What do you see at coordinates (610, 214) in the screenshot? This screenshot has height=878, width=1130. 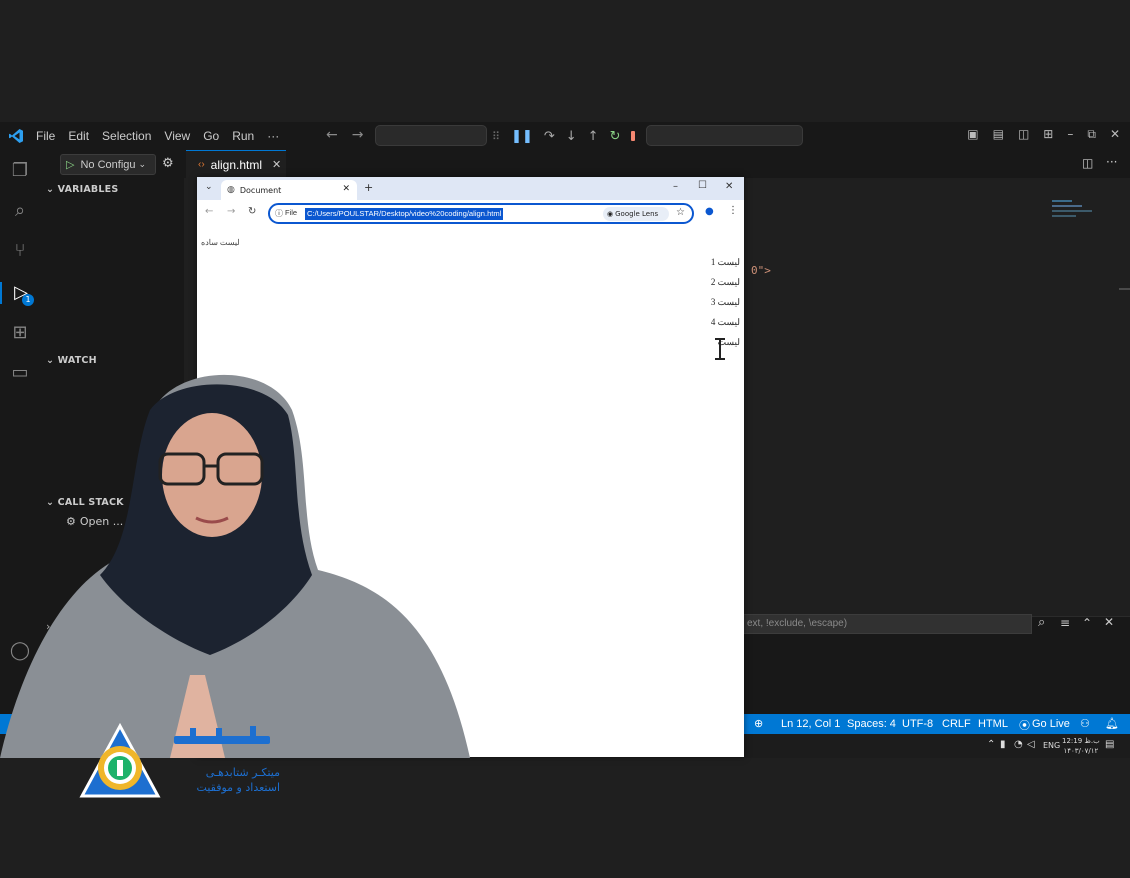 I see `lens-icon: ◉` at bounding box center [610, 214].